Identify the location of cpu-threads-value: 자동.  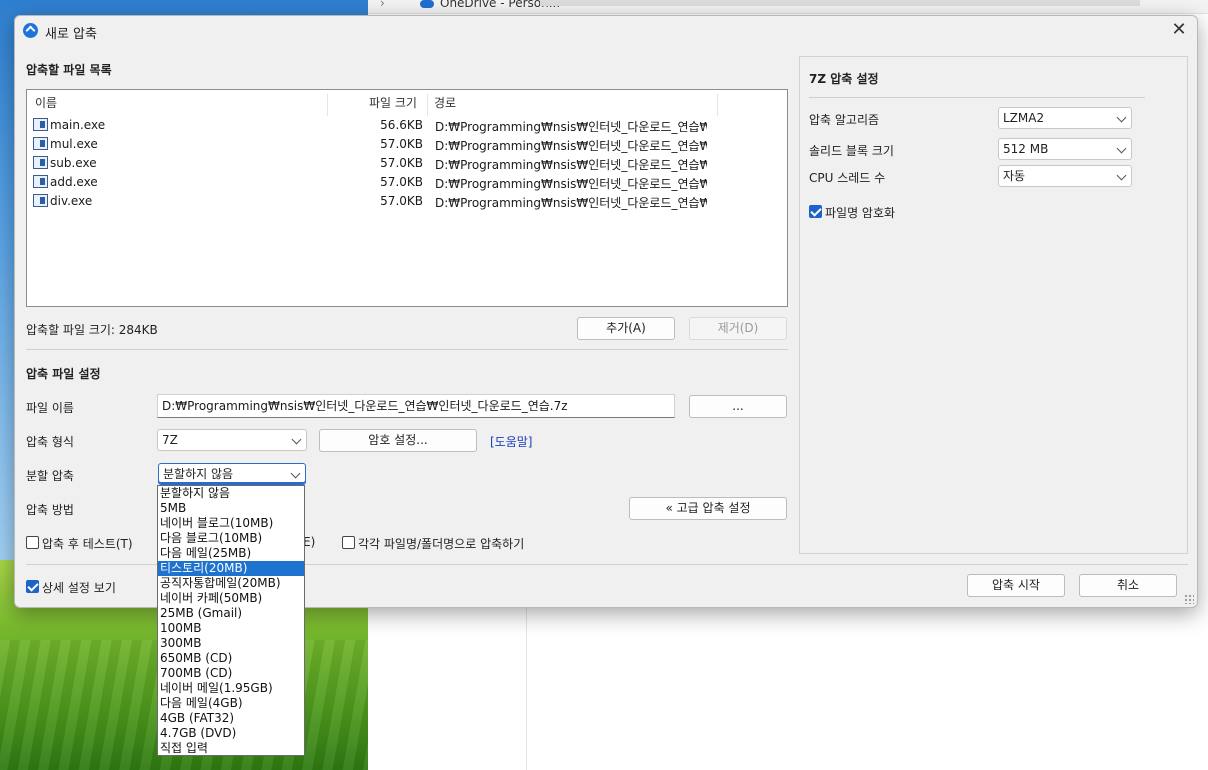
(1014, 176).